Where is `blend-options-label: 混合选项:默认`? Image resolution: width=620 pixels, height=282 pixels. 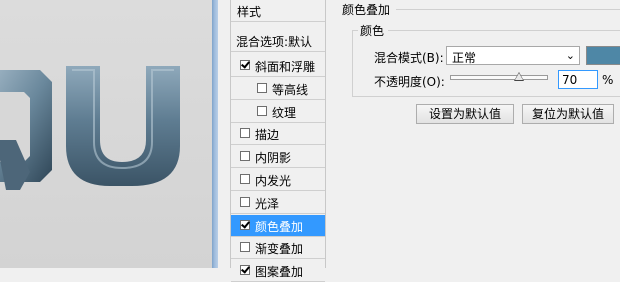
blend-options-label: 混合选项:默认 is located at coordinates (274, 42).